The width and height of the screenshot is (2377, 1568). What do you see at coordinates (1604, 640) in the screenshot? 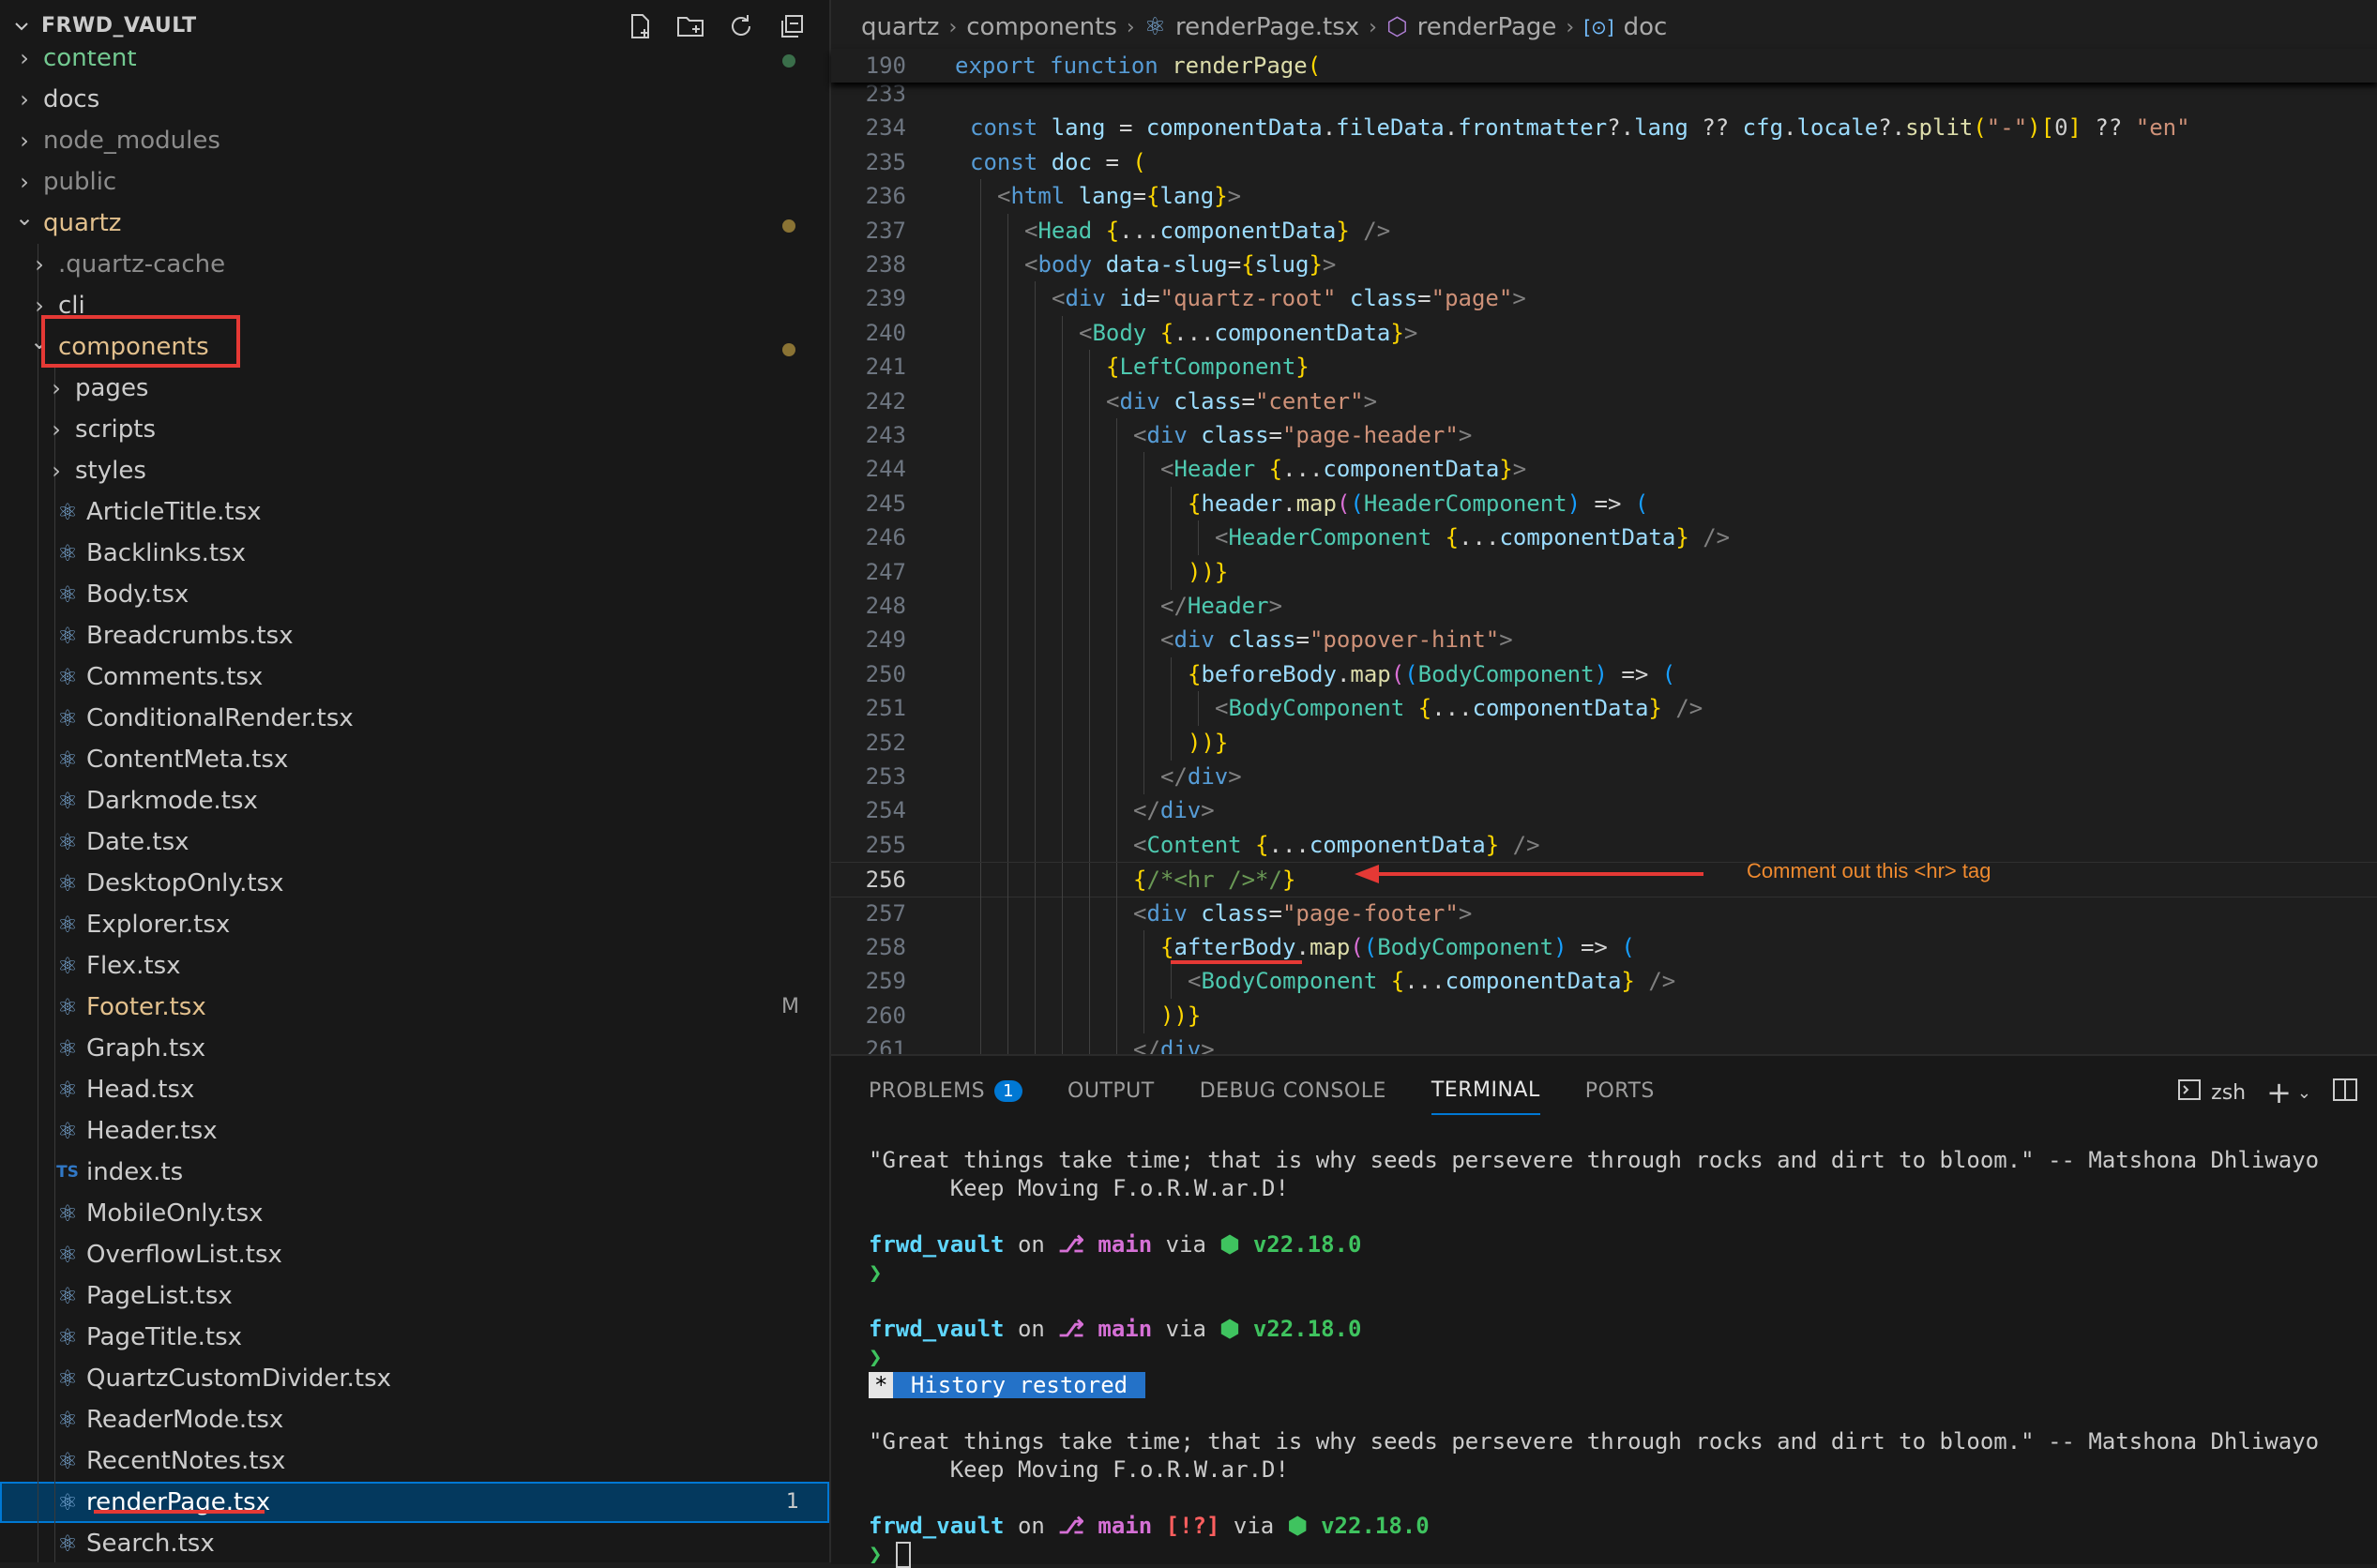
I see `code-line: 249 <div class="popover-hint">` at bounding box center [1604, 640].